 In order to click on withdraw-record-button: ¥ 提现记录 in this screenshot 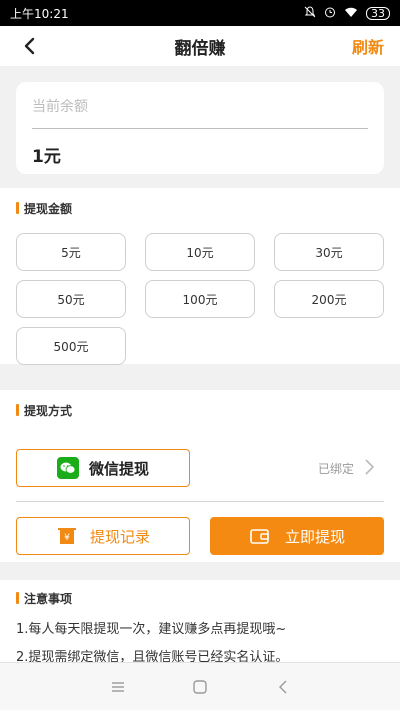, I will do `click(103, 536)`.